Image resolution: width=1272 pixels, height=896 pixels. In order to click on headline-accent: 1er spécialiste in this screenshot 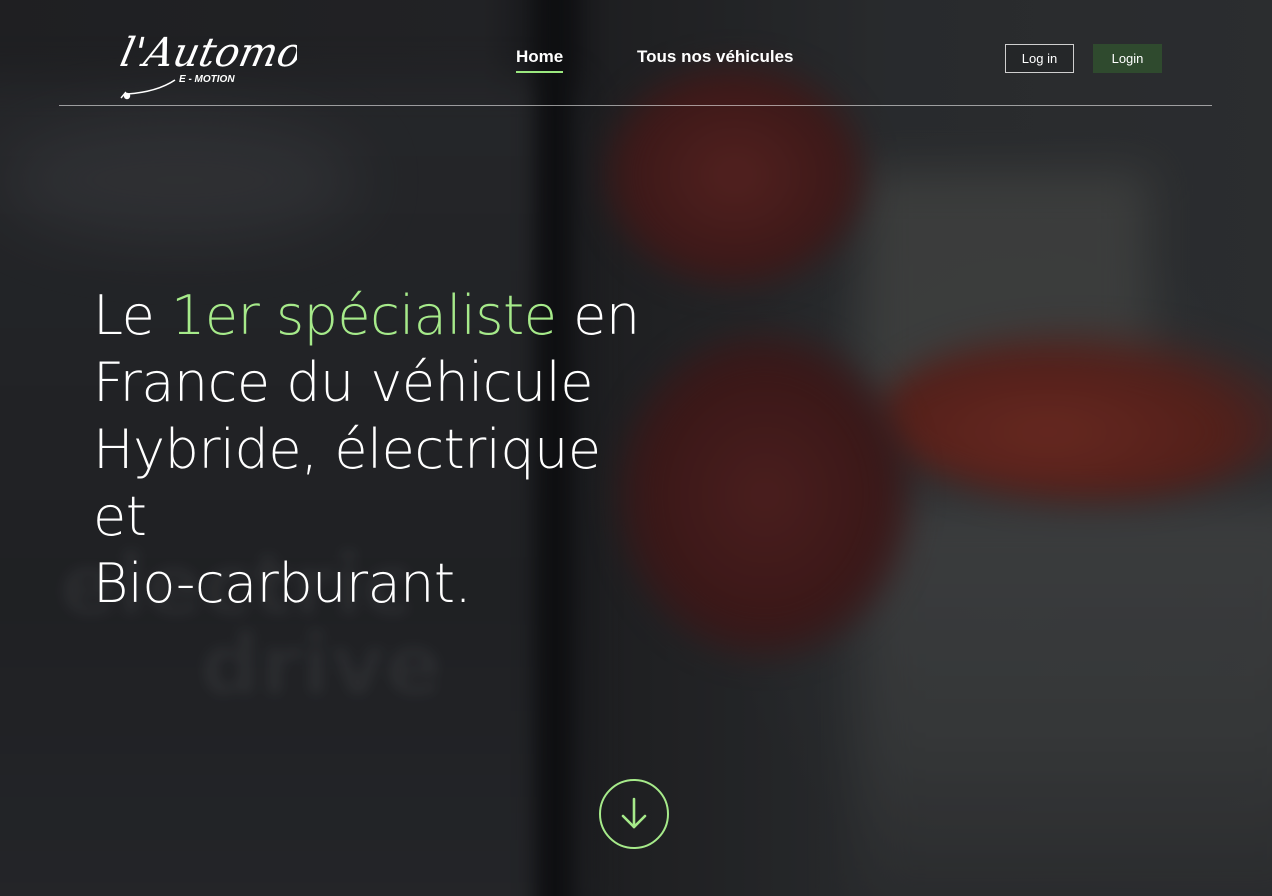, I will do `click(364, 315)`.